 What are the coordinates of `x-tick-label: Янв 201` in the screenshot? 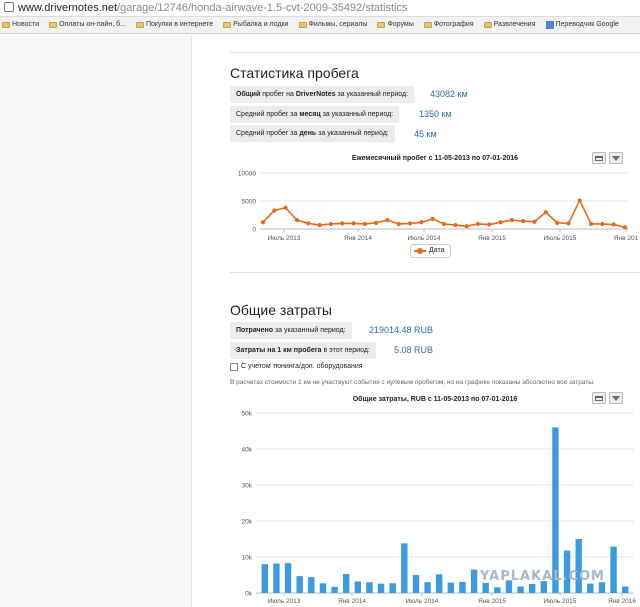 It's located at (626, 238).